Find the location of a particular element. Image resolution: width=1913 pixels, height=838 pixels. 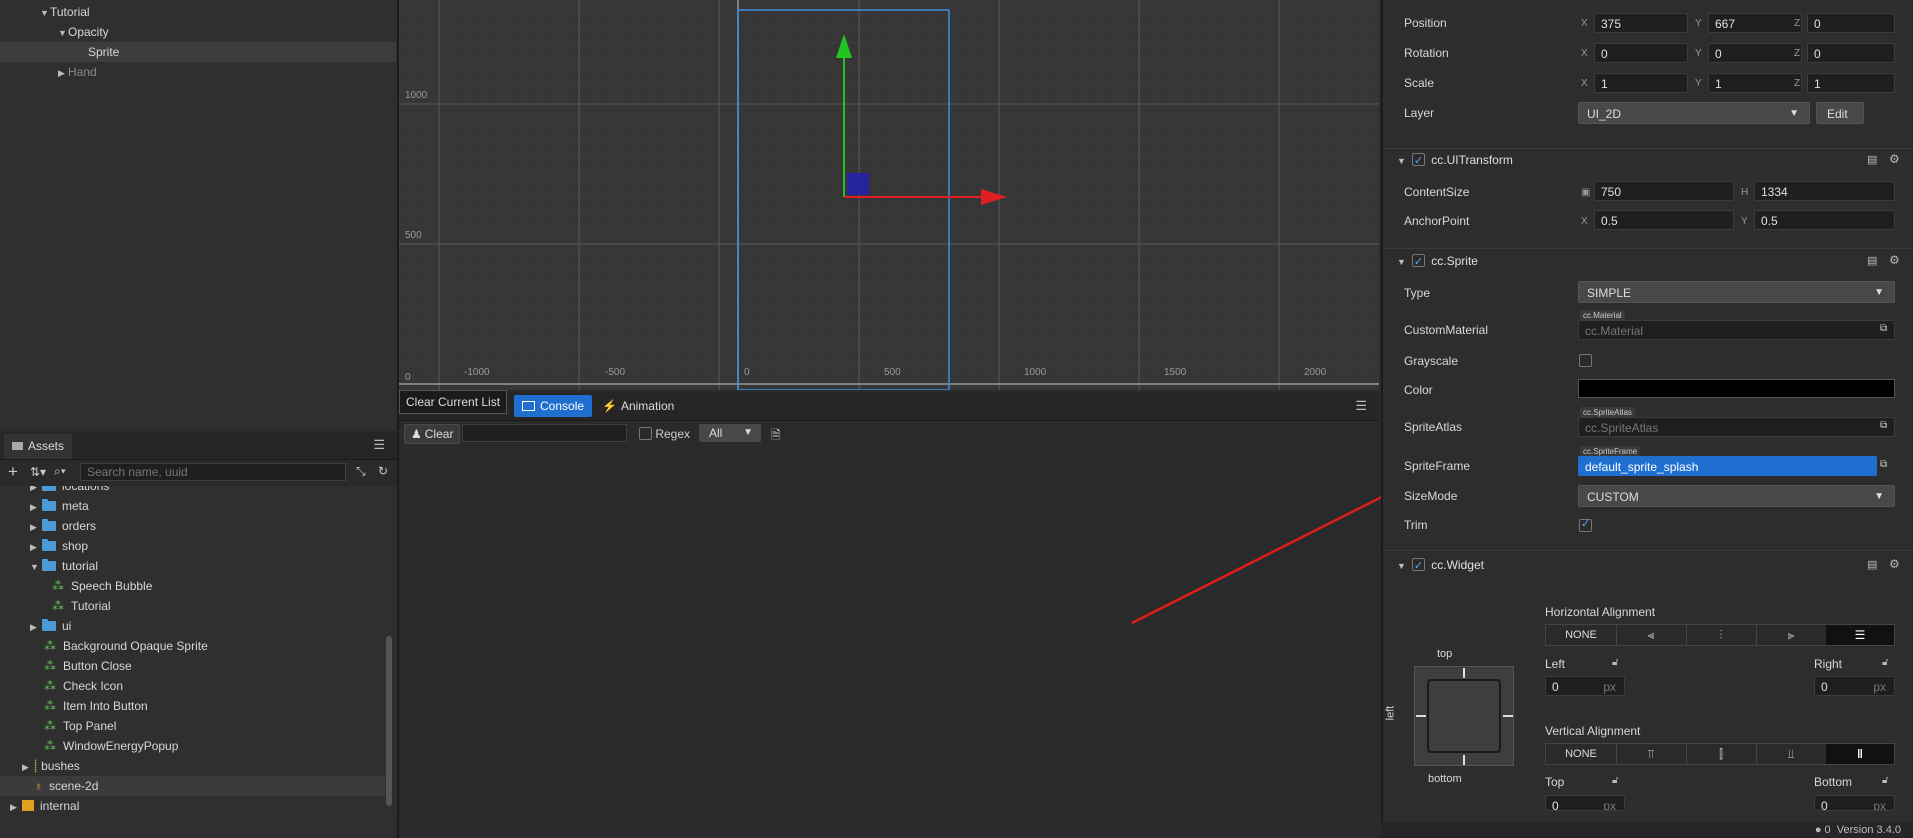

spriteframe-field: default_sprite_splash is located at coordinates (1727, 466).